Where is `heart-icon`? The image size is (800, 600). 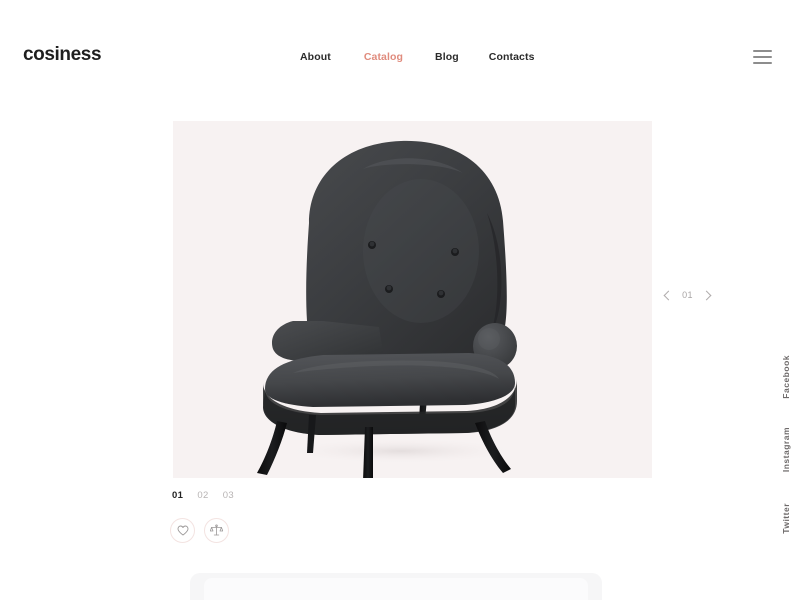 heart-icon is located at coordinates (183, 530).